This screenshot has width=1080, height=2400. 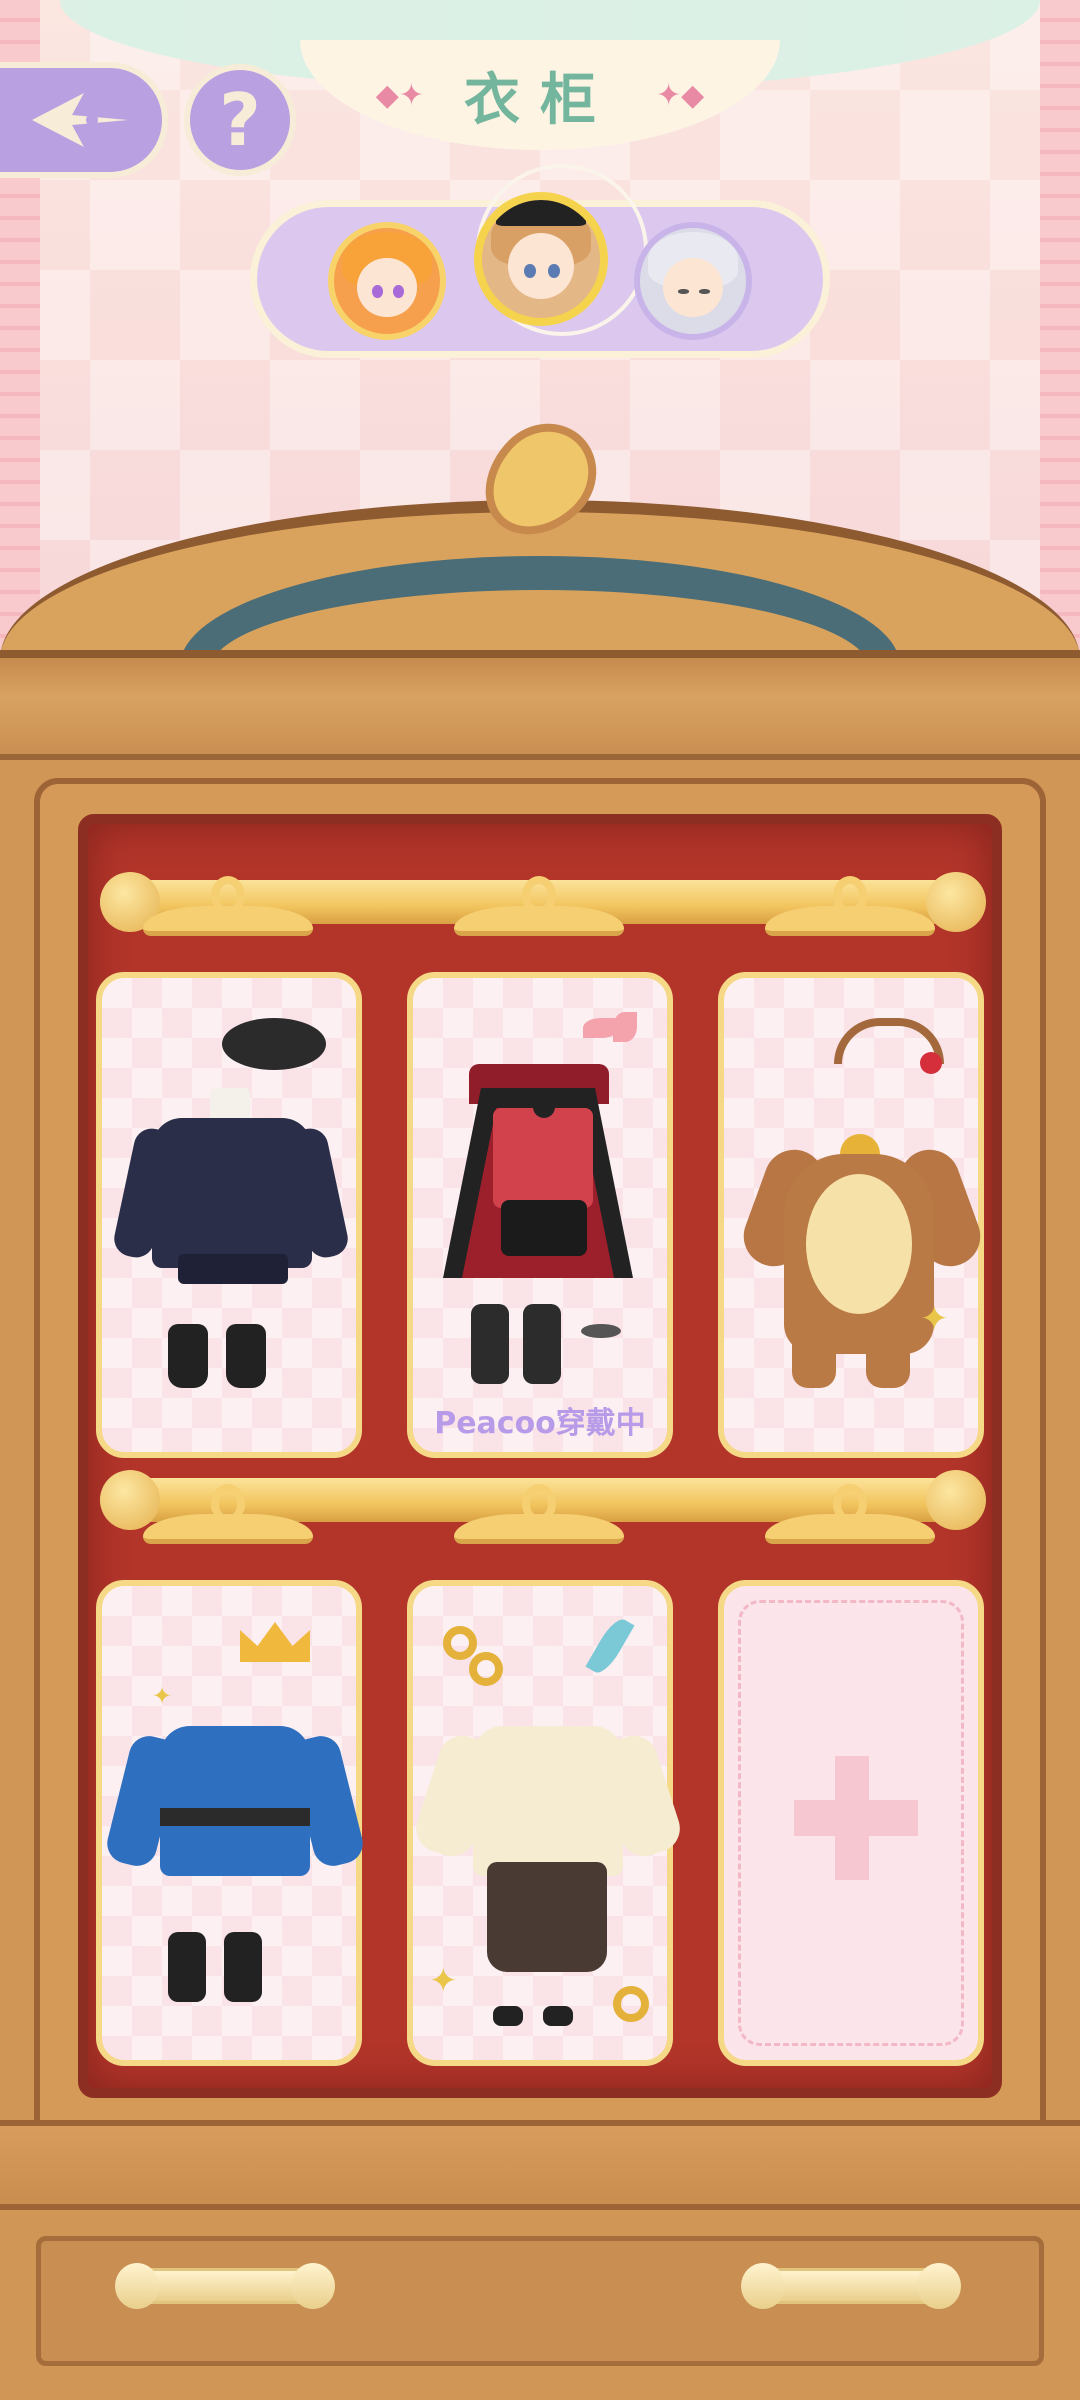 I want to click on avatar-orange-hair, so click(x=387, y=281).